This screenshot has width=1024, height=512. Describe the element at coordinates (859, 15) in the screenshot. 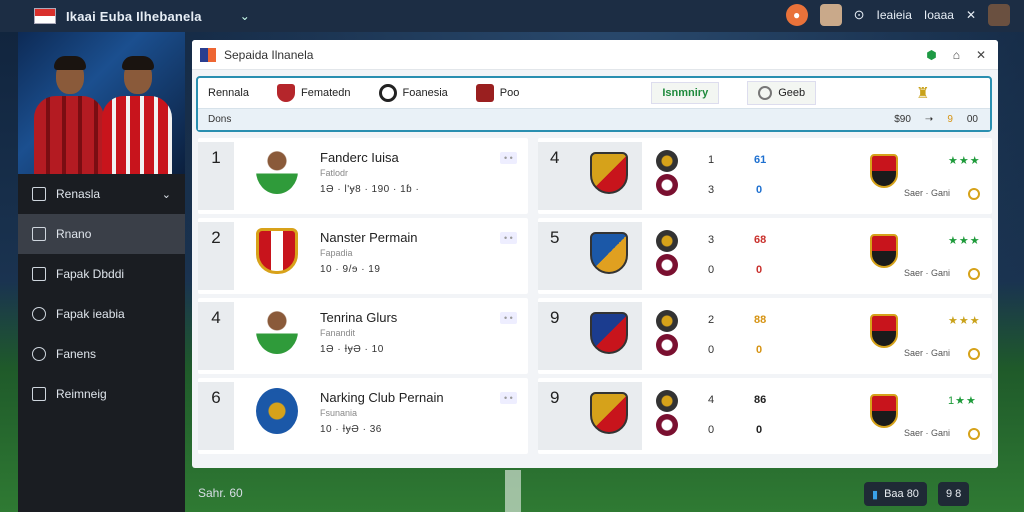

I see `info-icon: ⊙` at that location.